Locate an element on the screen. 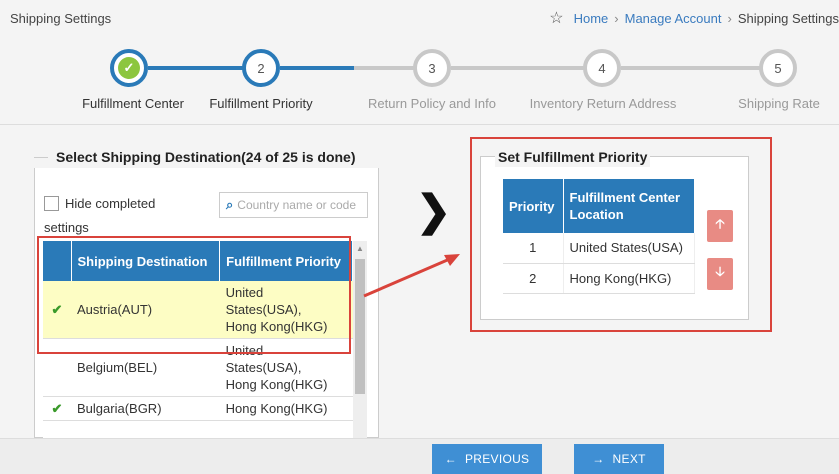 This screenshot has height=474, width=839. header-location: Fulfillment Center Location is located at coordinates (629, 206).